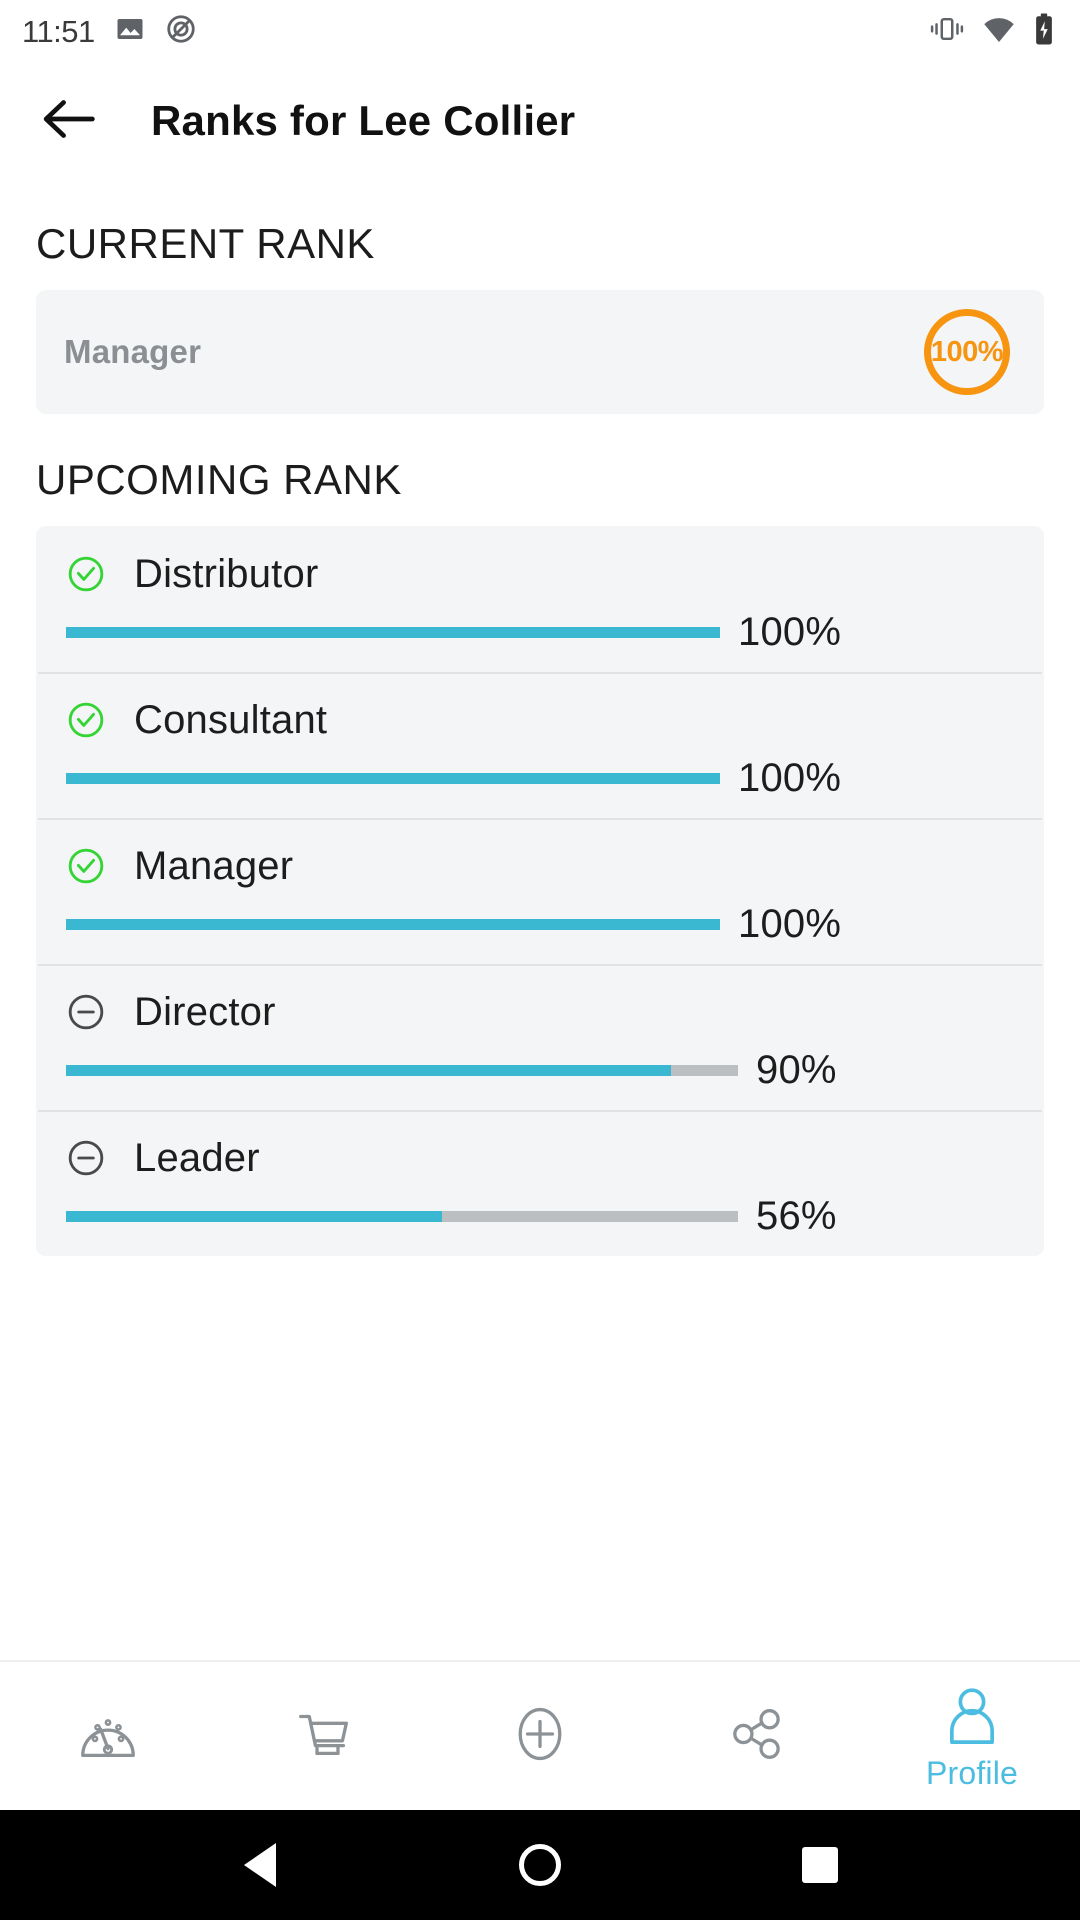  What do you see at coordinates (972, 1772) in the screenshot?
I see `nav-item-profile-label: Profile` at bounding box center [972, 1772].